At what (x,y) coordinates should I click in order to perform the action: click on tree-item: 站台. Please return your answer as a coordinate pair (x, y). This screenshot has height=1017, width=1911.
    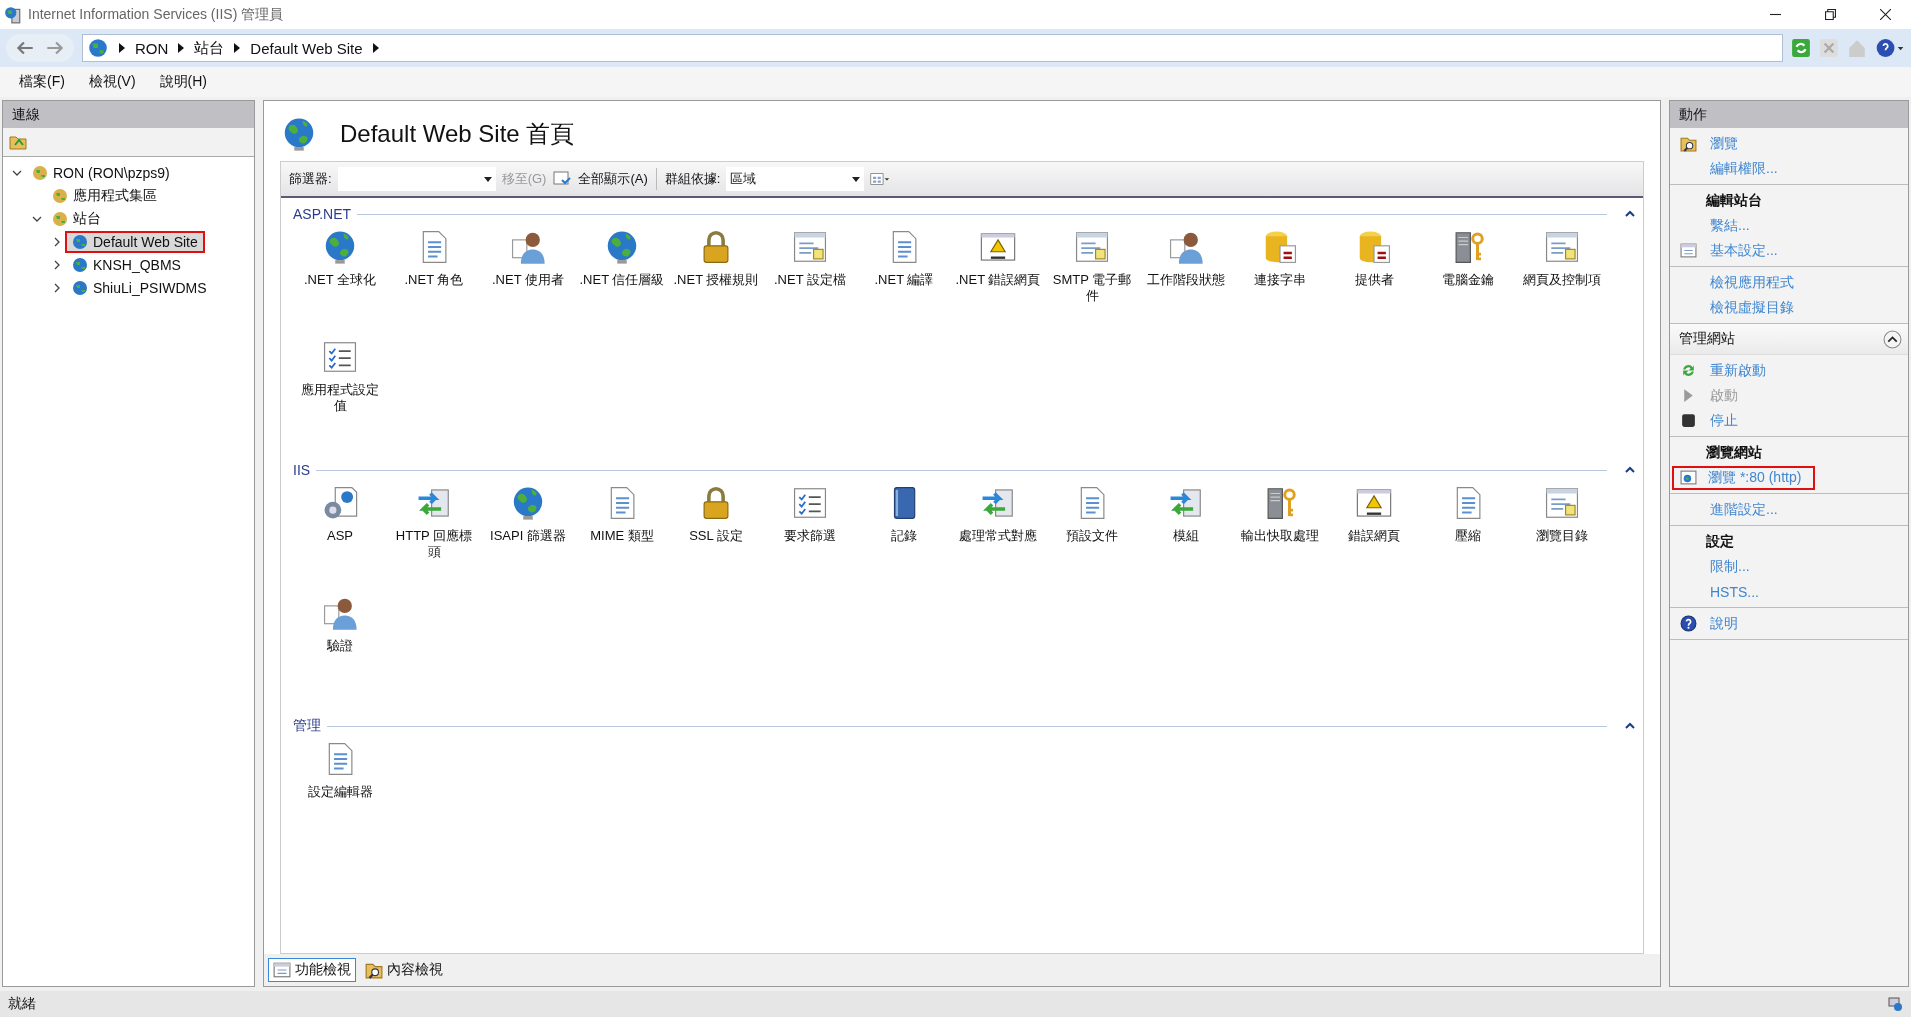
    Looking at the image, I should click on (76, 218).